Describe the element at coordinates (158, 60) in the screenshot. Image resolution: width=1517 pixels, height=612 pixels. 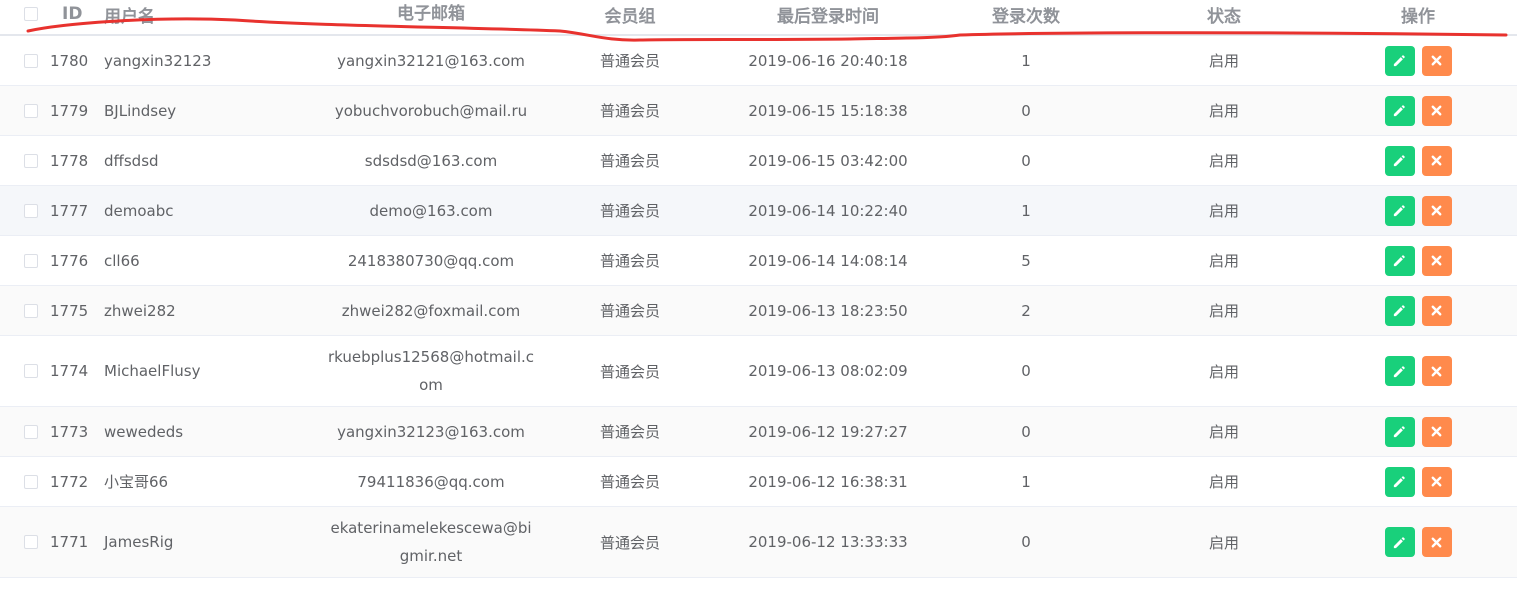
I see `cell-username: yangxin32123` at that location.